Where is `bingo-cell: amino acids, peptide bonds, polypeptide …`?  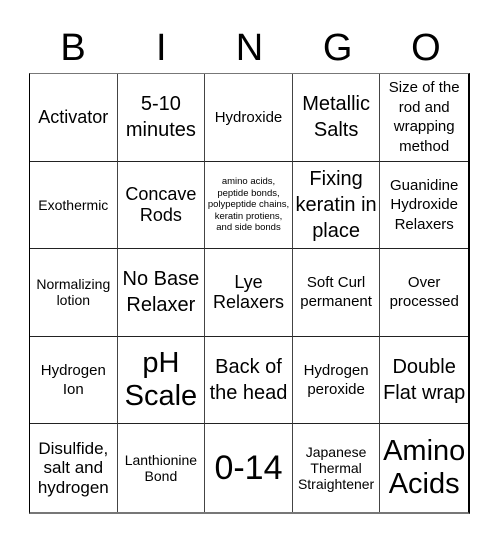 bingo-cell: amino acids, peptide bonds, polypeptide … is located at coordinates (249, 205).